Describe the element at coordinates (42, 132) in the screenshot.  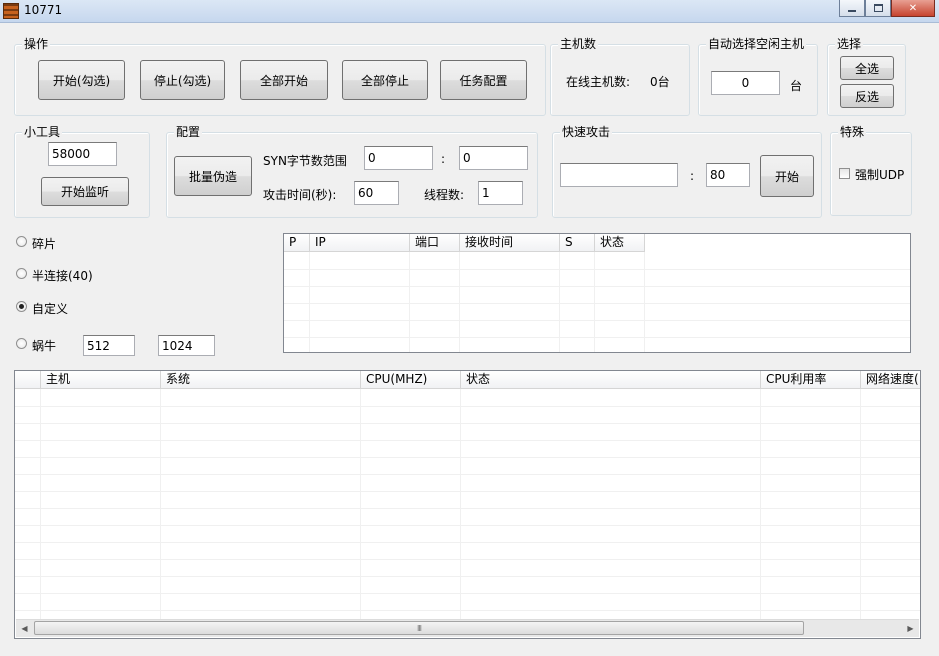
I see `tools-group-title: 小工具` at that location.